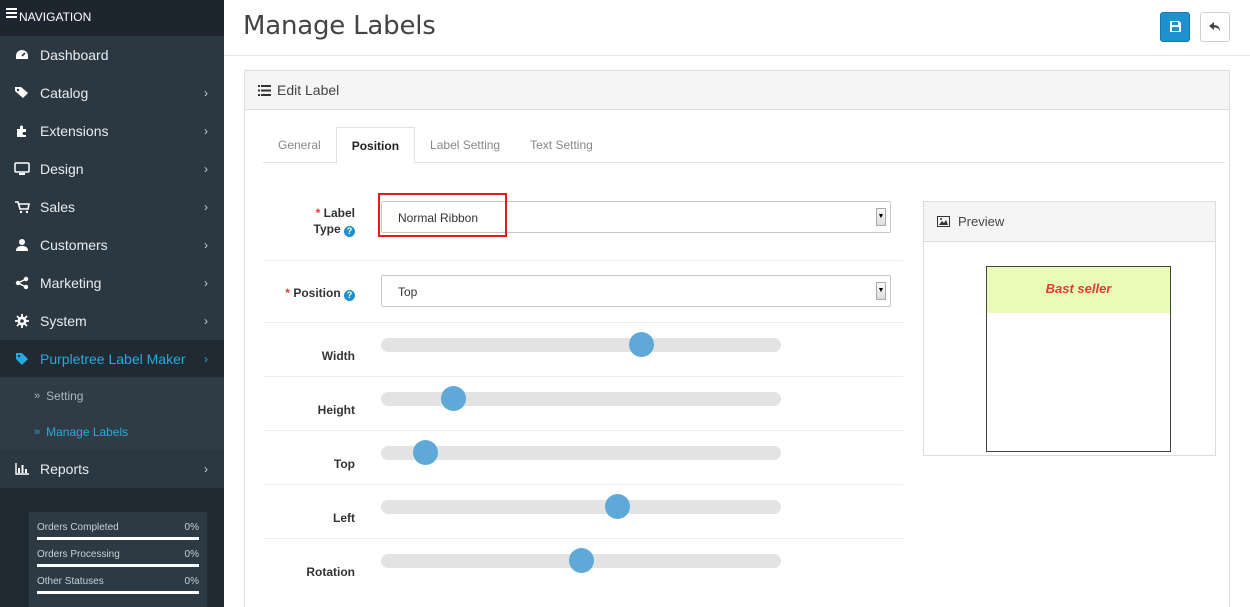 This screenshot has width=1250, height=607. I want to click on width-row: Width, so click(583, 350).